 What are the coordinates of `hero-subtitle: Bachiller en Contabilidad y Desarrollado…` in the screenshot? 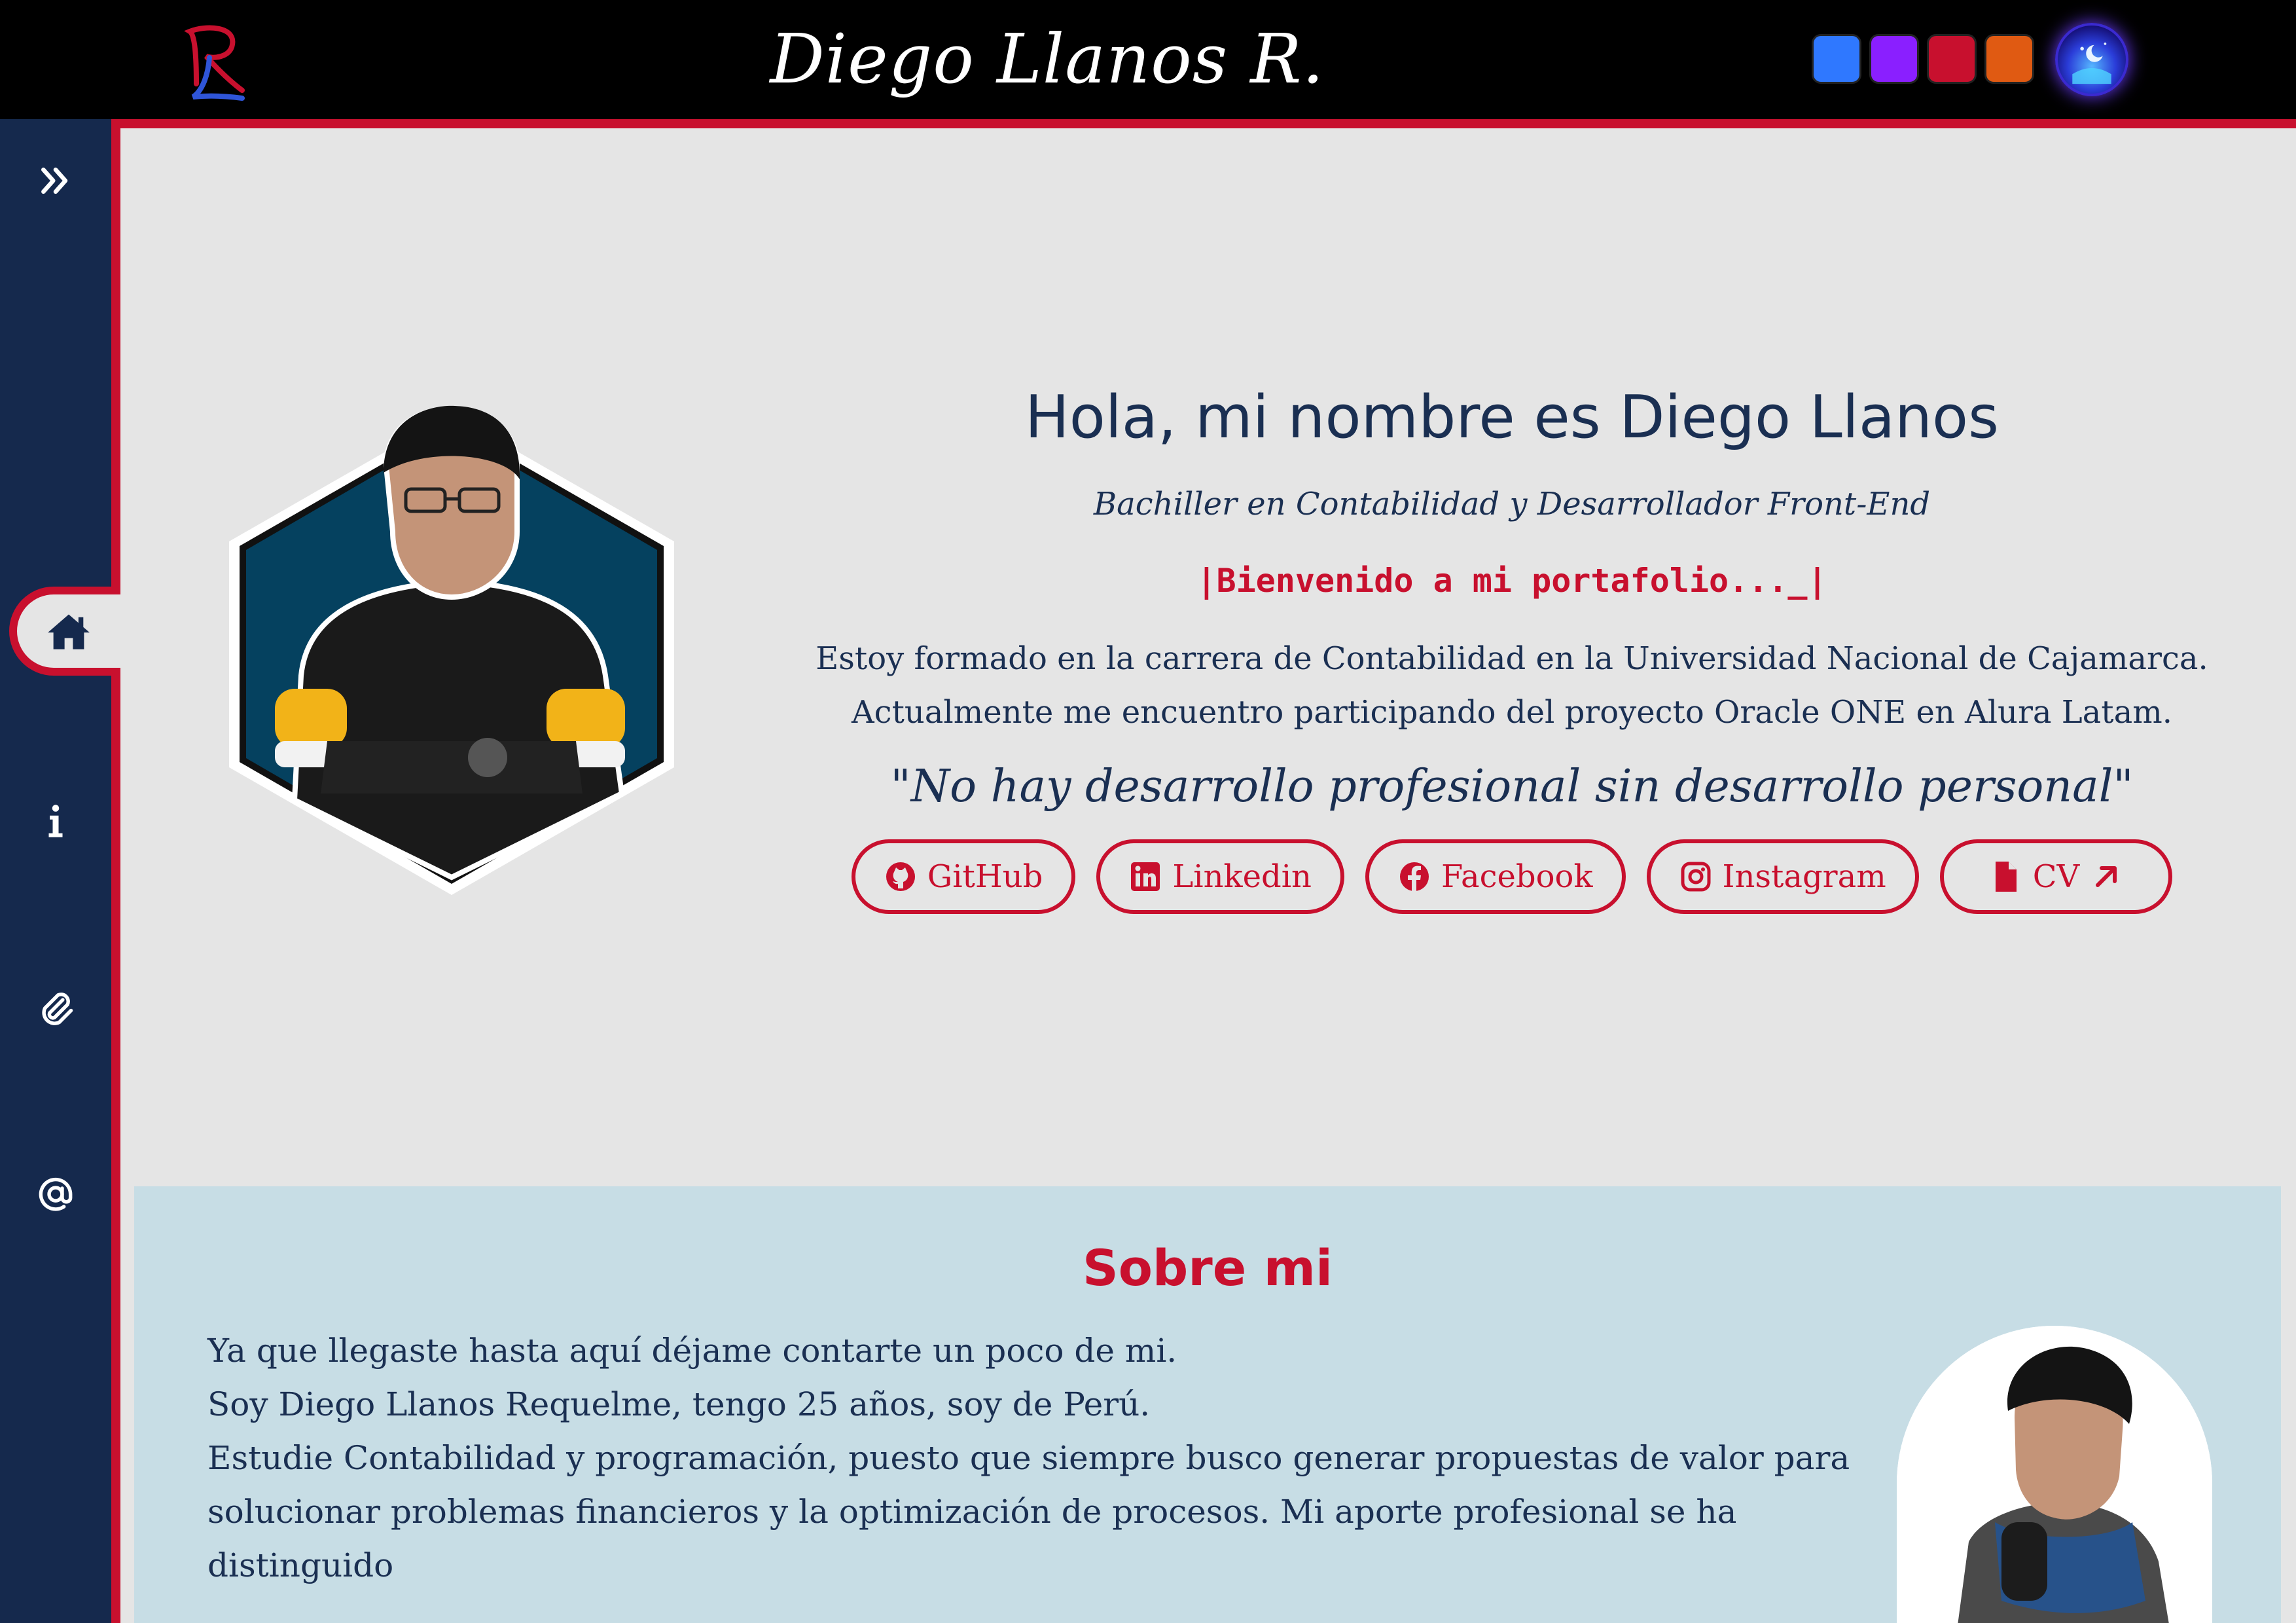 It's located at (1512, 504).